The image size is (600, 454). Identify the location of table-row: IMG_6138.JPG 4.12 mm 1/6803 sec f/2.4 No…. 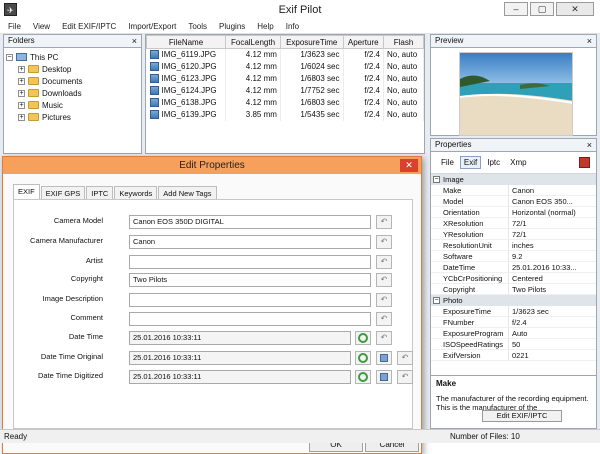
(285, 102).